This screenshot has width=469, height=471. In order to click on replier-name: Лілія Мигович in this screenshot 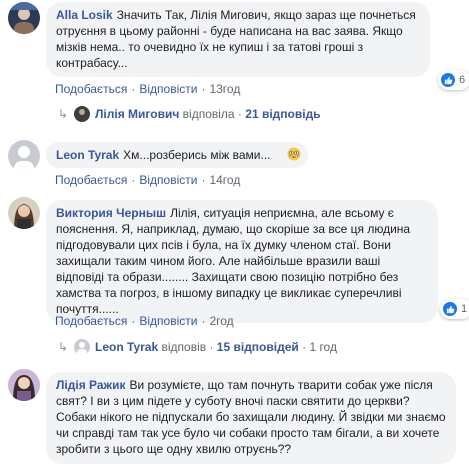, I will do `click(137, 114)`.